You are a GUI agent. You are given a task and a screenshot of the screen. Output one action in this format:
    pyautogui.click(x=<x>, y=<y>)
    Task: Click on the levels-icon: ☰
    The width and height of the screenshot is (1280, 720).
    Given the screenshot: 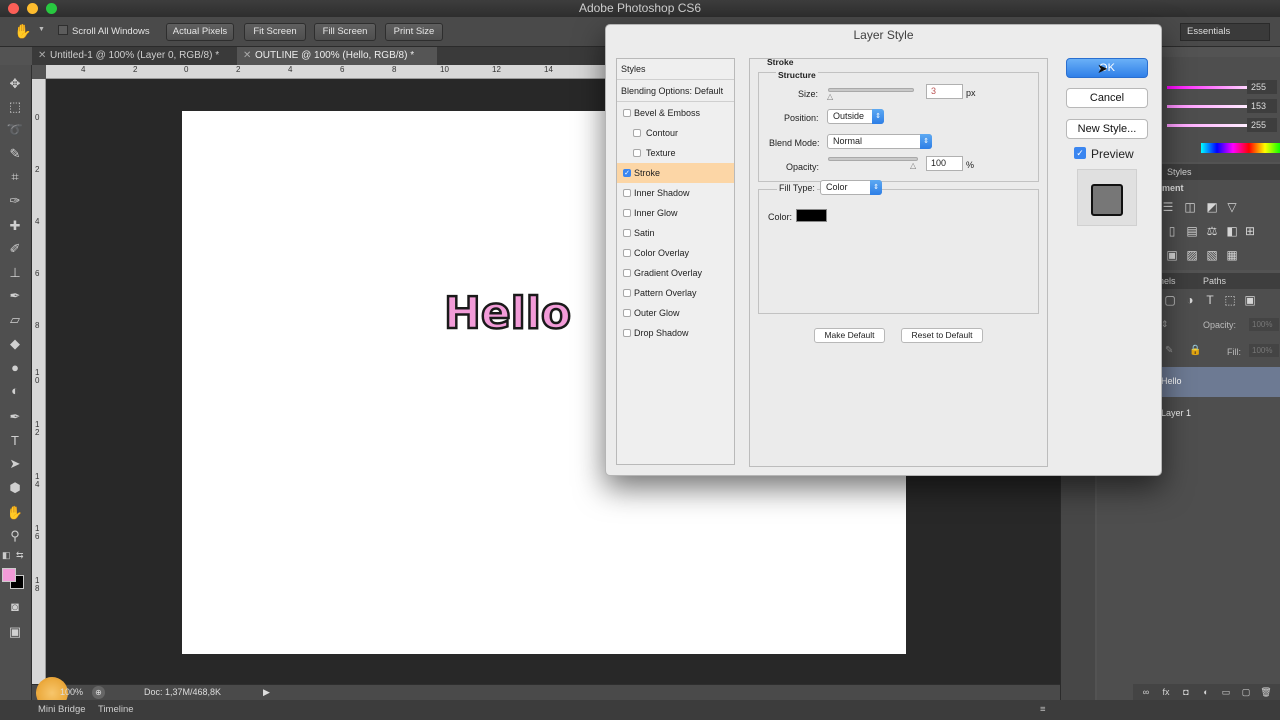 What is the action you would take?
    pyautogui.click(x=1168, y=207)
    